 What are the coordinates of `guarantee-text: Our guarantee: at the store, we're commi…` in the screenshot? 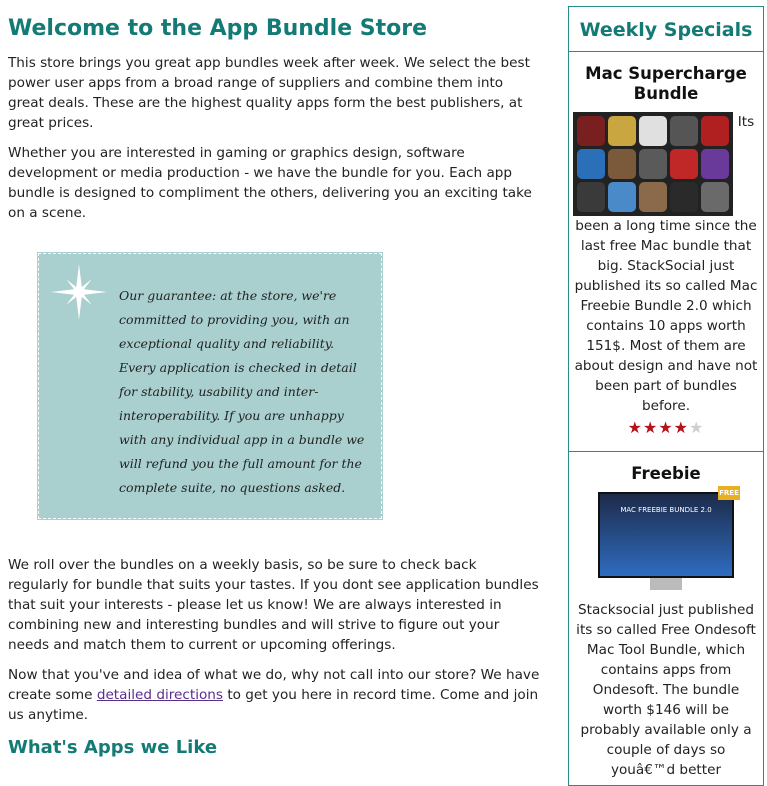 It's located at (242, 391).